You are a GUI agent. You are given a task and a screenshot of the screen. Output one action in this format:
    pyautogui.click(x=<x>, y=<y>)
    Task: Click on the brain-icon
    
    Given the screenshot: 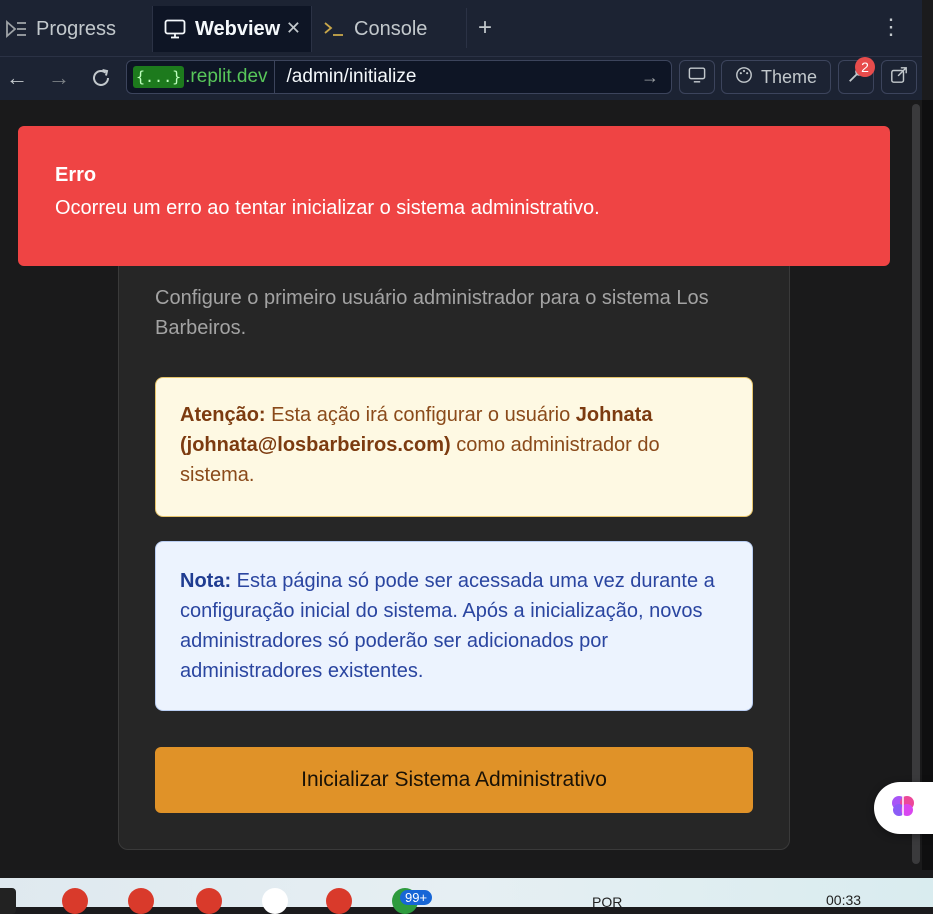 What is the action you would take?
    pyautogui.click(x=903, y=808)
    